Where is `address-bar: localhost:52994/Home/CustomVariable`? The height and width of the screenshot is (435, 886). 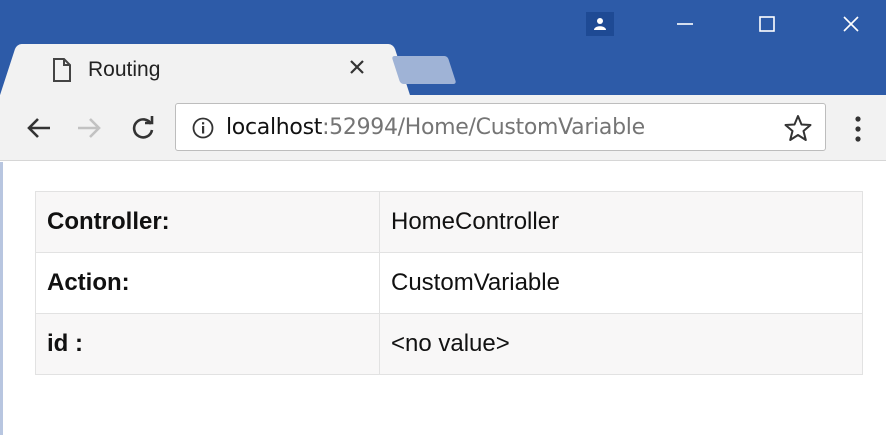
address-bar: localhost:52994/Home/CustomVariable is located at coordinates (500, 127).